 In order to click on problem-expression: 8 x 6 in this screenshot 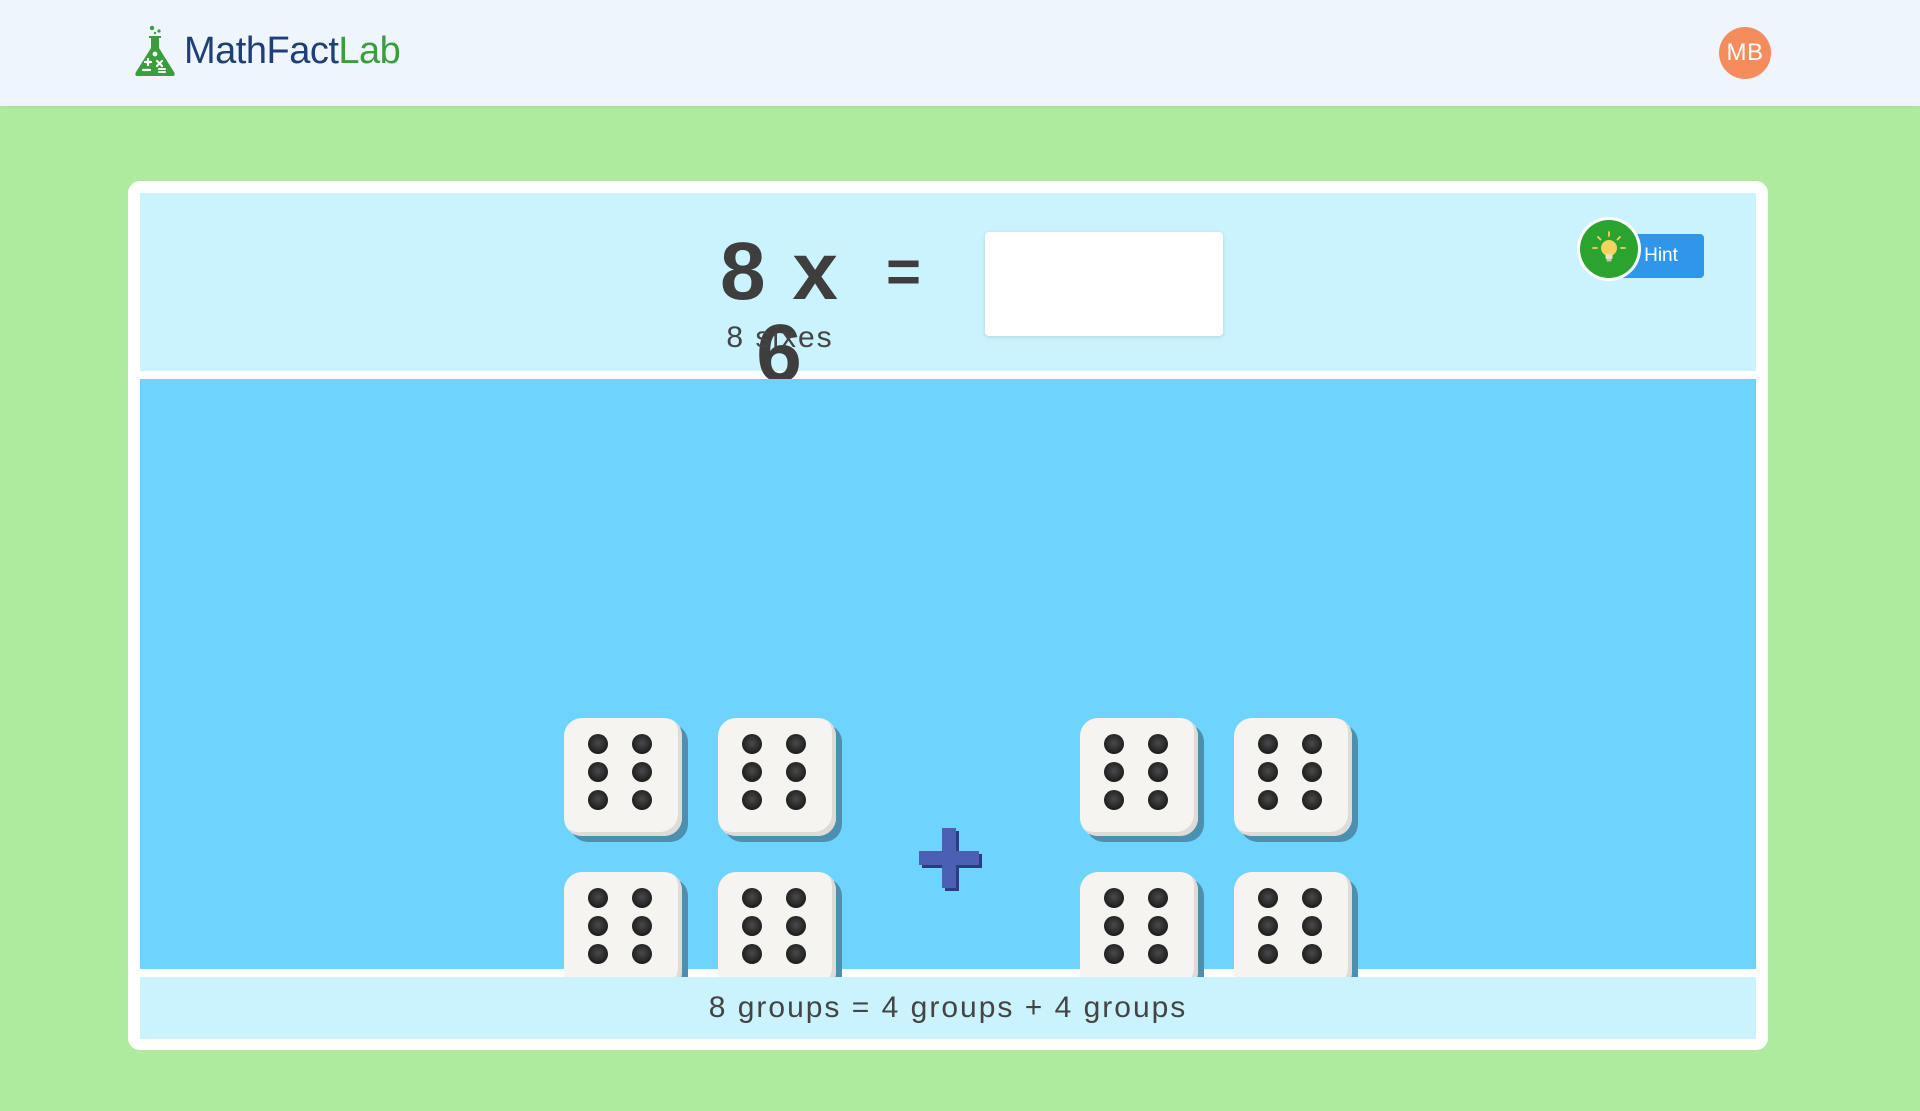, I will do `click(780, 312)`.